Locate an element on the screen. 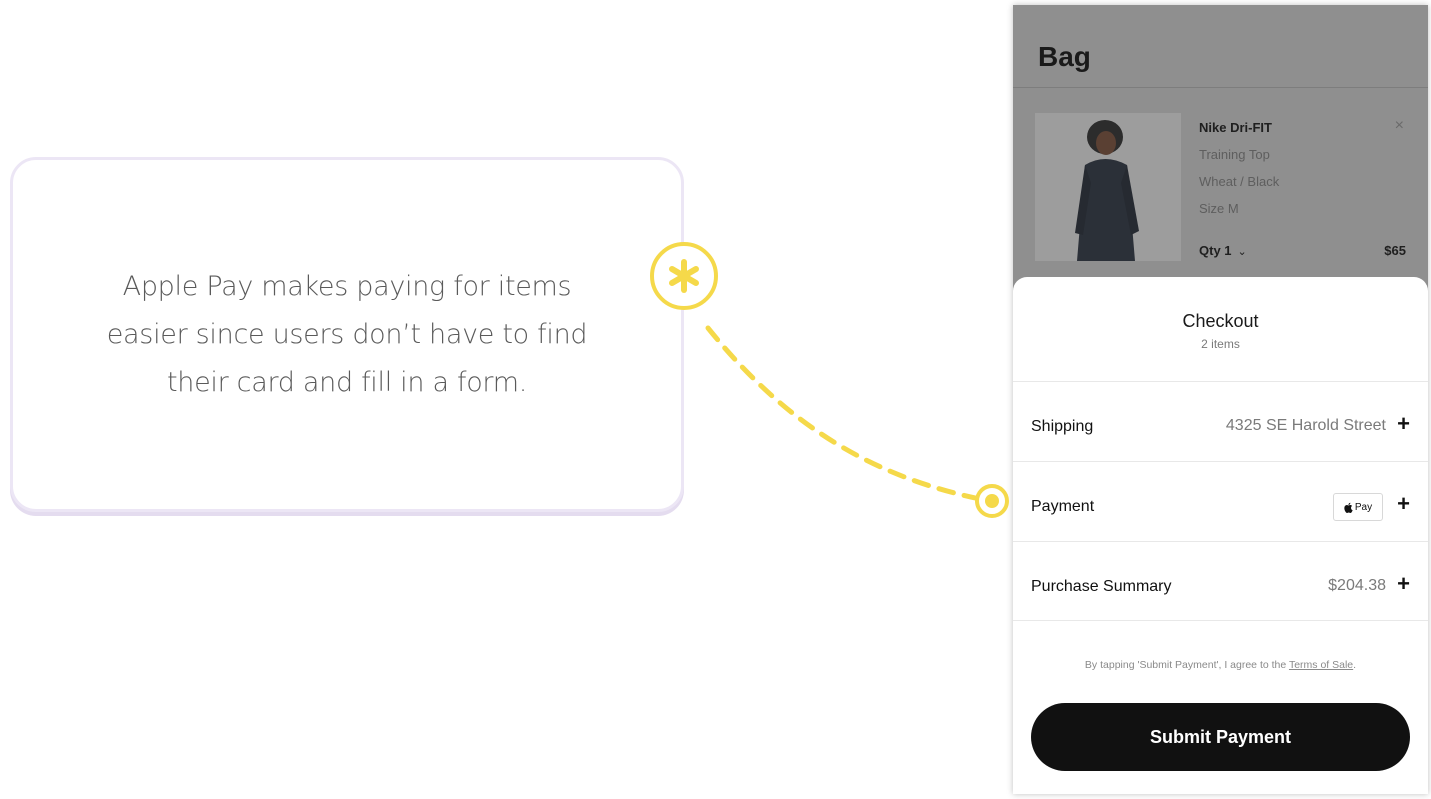  product-price: $65 is located at coordinates (1395, 250).